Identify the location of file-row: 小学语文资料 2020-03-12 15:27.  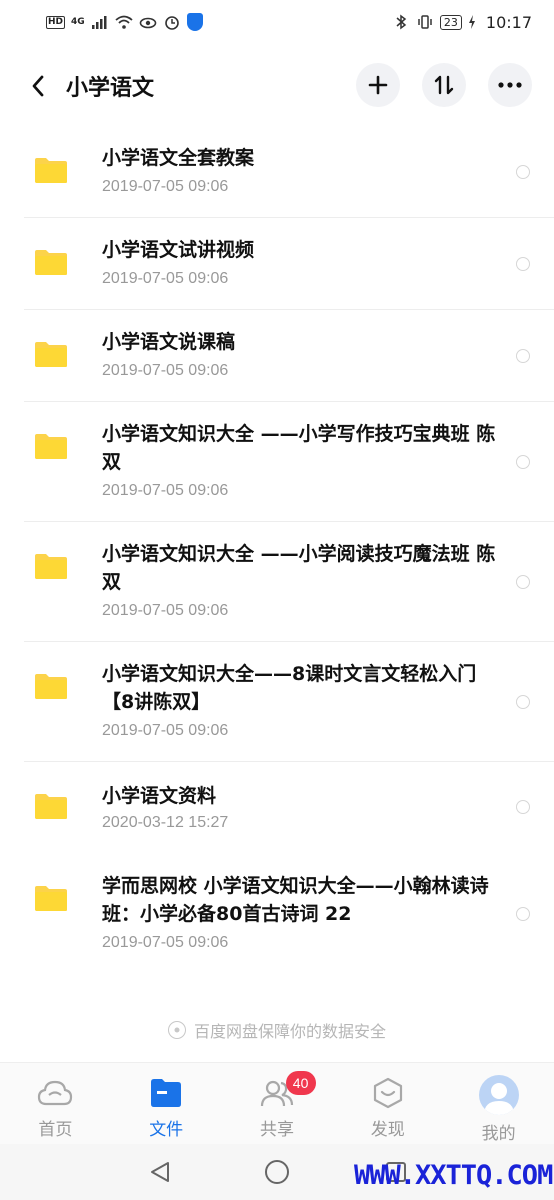
(277, 808).